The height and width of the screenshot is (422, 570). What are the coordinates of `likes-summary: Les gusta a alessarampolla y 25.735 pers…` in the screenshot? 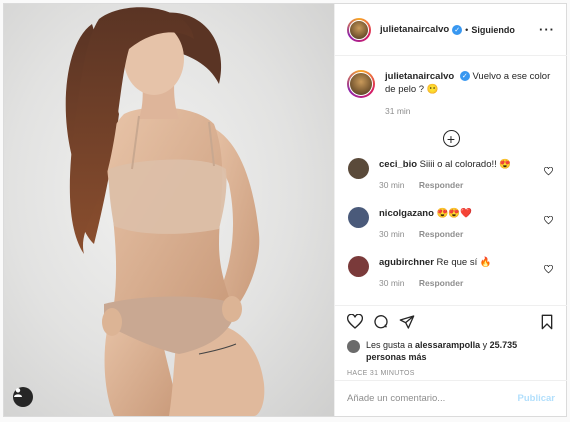 It's located at (451, 351).